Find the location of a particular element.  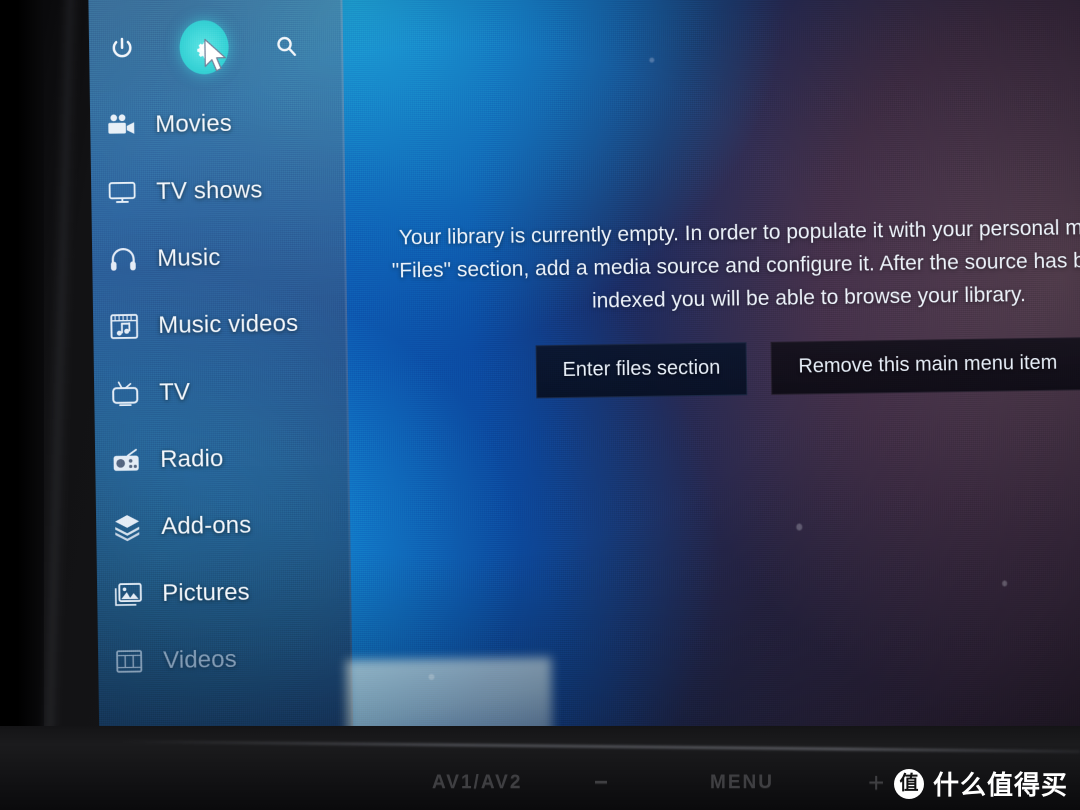

smzdm-watermark: 值 什么值得买 is located at coordinates (980, 783).